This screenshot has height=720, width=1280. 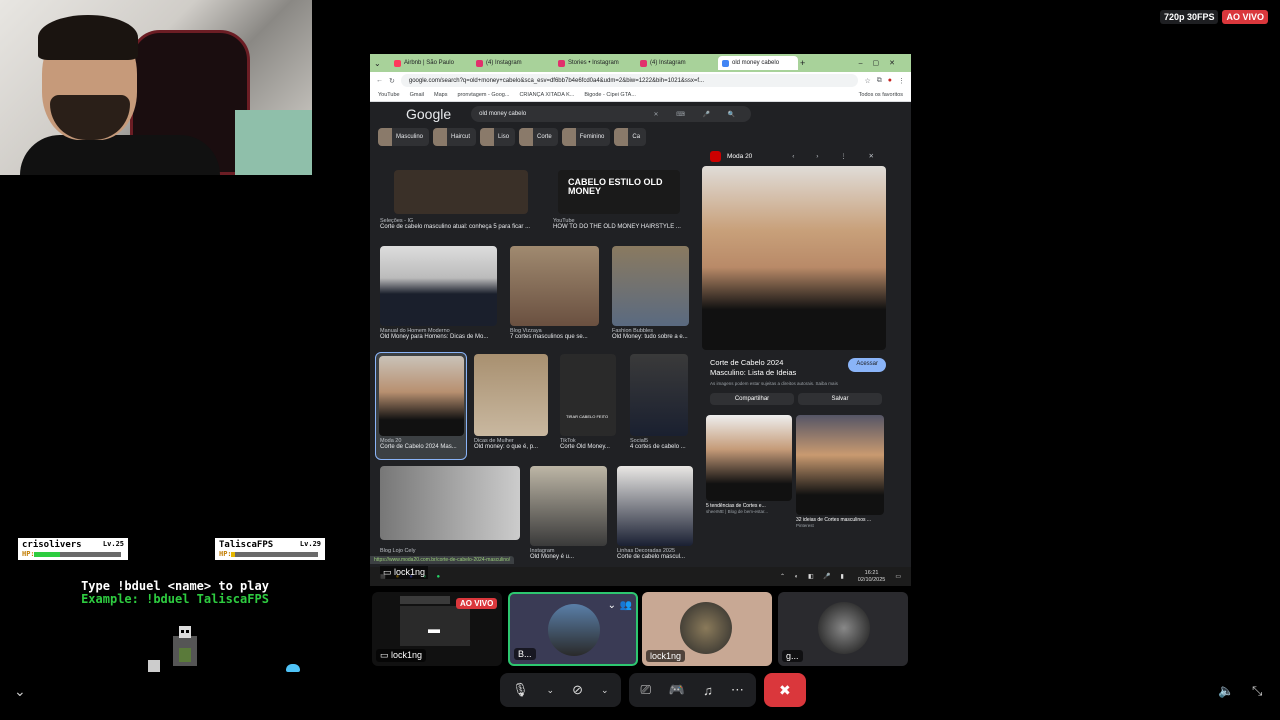 I want to click on window-controls: –▢✕, so click(x=885, y=63).